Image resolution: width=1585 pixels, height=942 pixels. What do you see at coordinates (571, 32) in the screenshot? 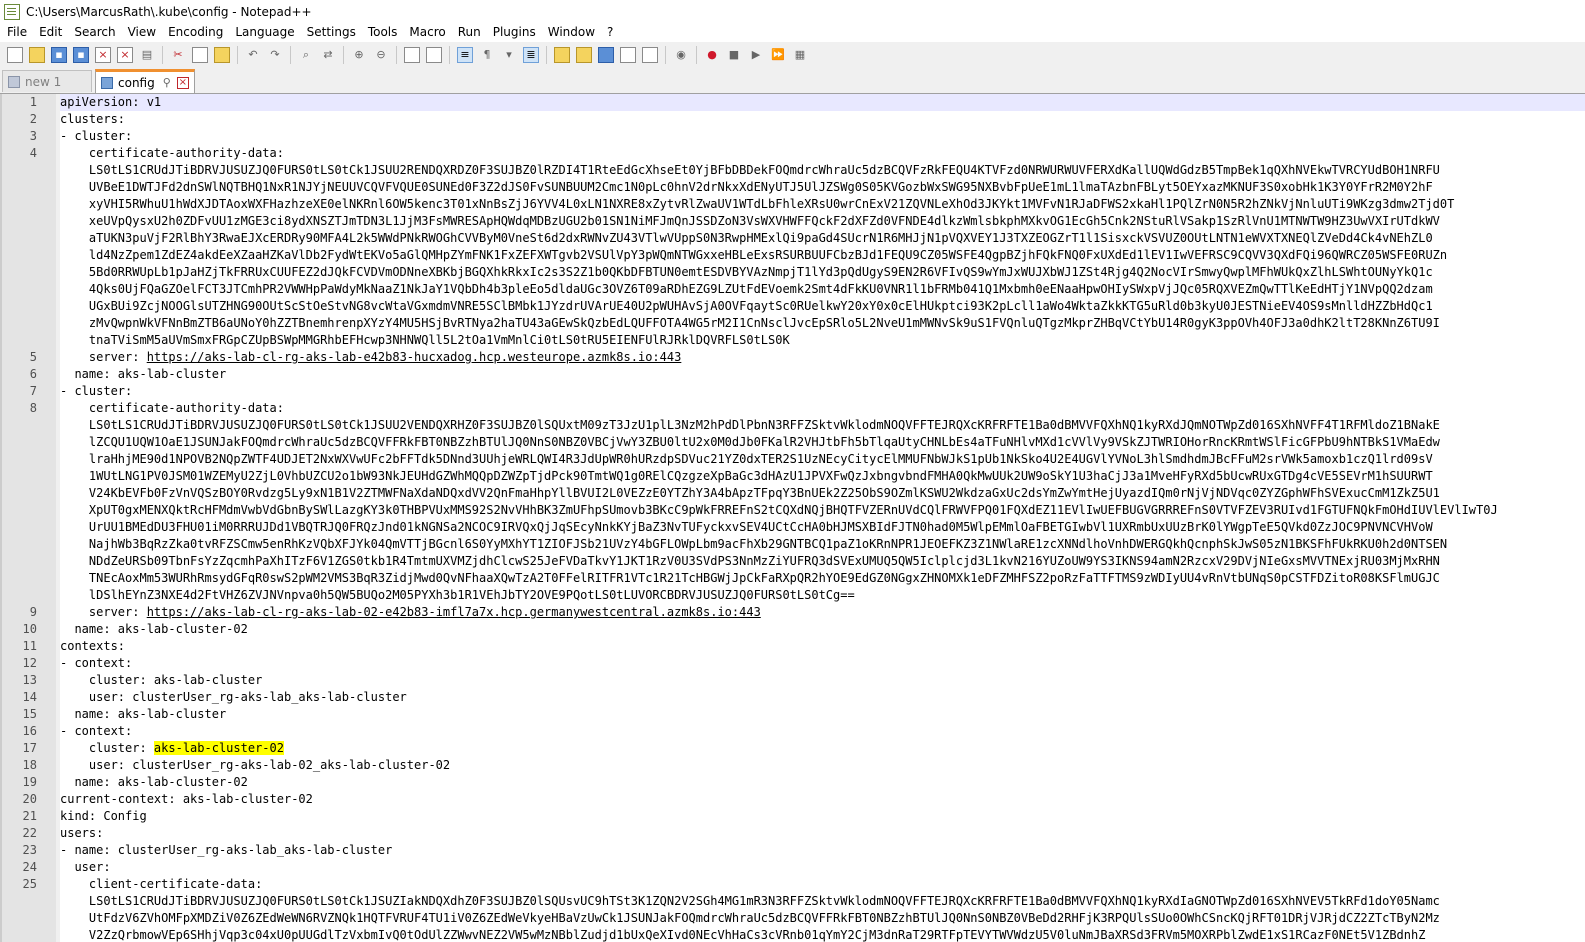
I see `menu-window: Window` at bounding box center [571, 32].